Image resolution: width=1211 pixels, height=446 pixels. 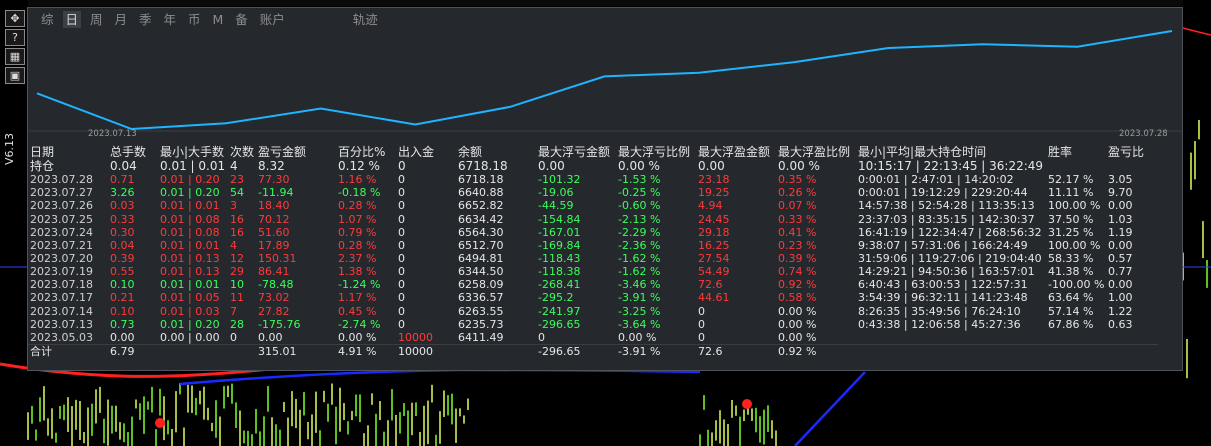 What do you see at coordinates (218, 19) in the screenshot?
I see `tab-magic: M` at bounding box center [218, 19].